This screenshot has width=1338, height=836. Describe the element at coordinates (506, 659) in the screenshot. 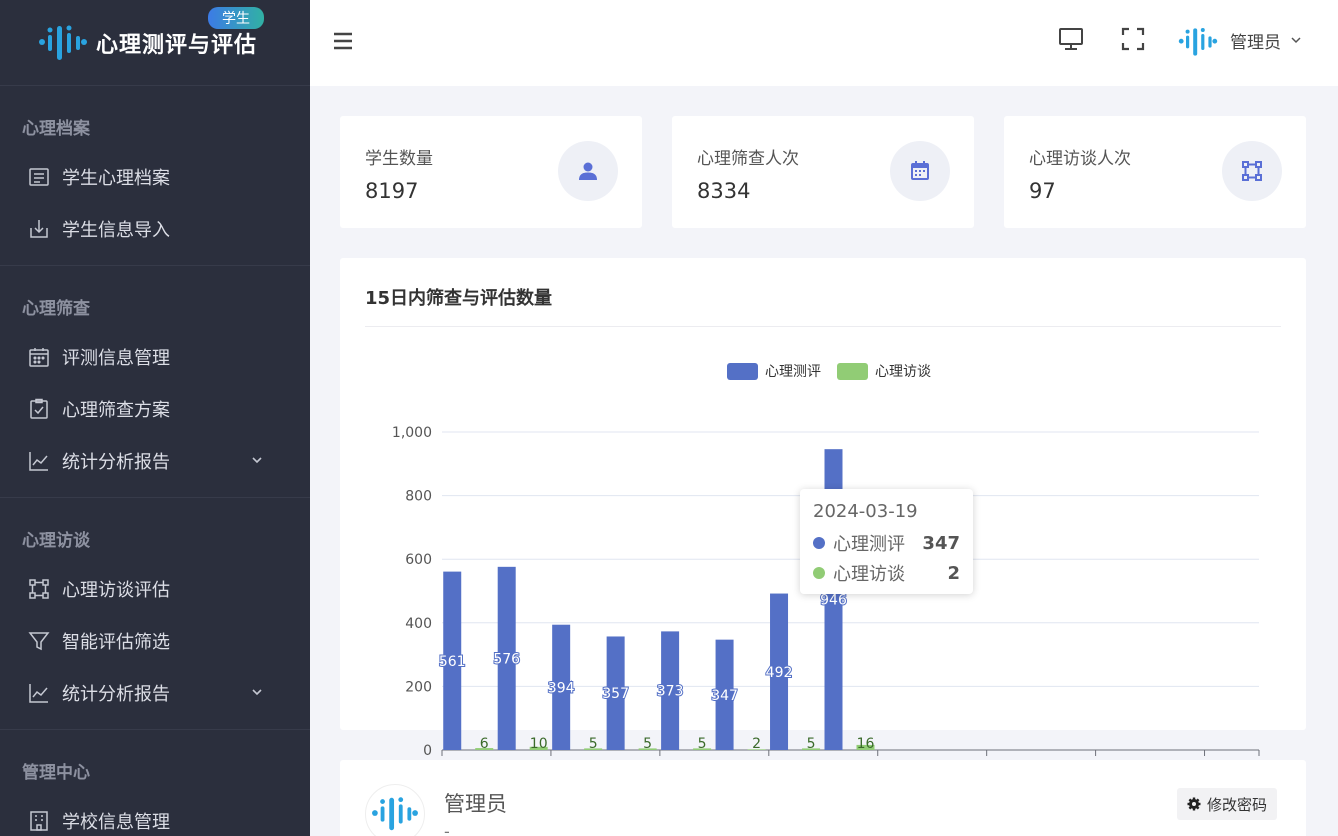

I see `bar-data-label: 576` at that location.